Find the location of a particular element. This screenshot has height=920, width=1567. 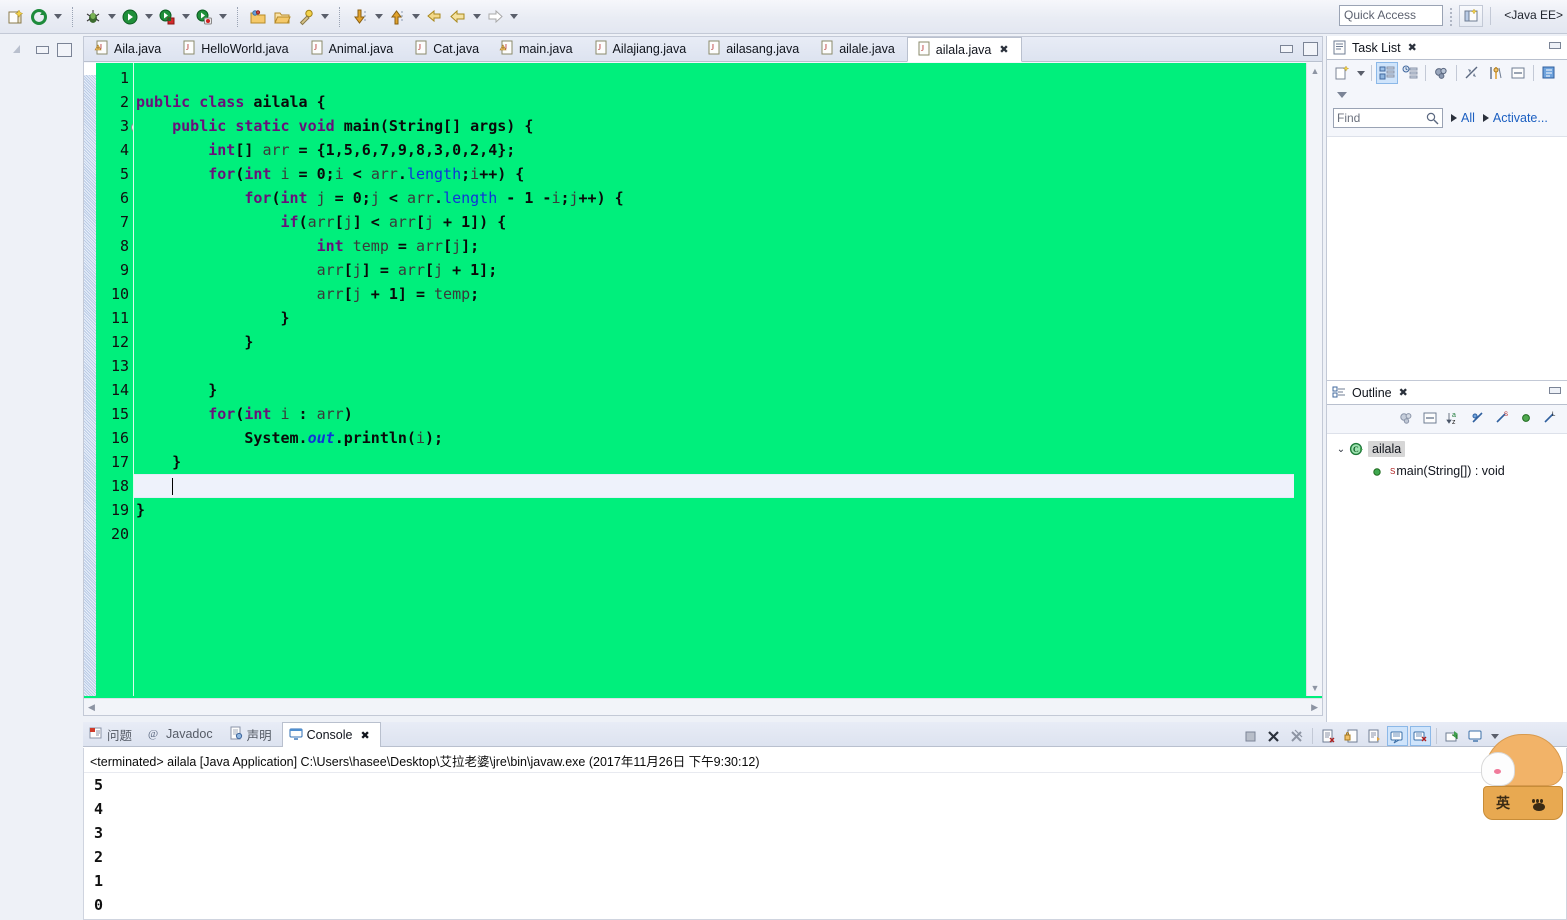

display-selected-console-icon is located at coordinates (1420, 736).